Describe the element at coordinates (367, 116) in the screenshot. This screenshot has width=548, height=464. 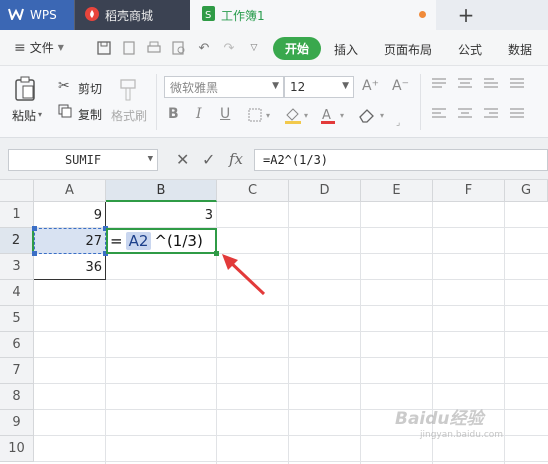
I see `eraser-icon` at that location.